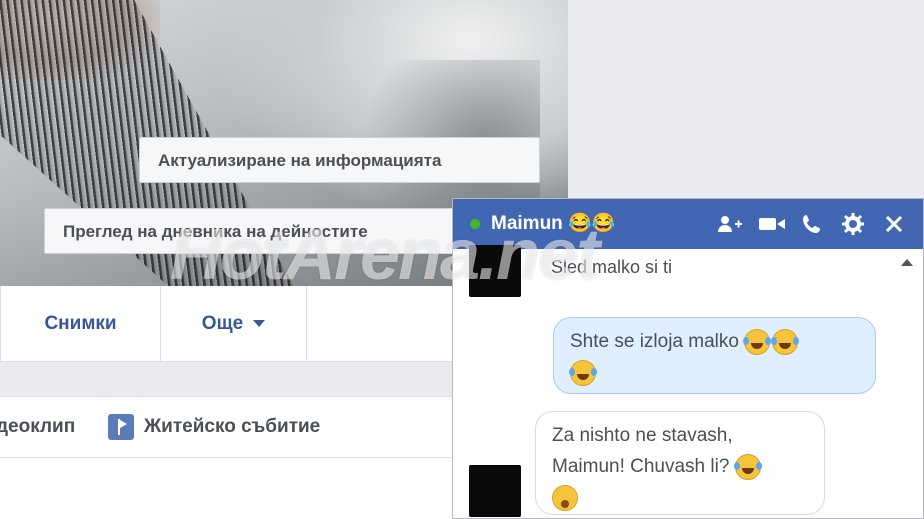 This screenshot has width=924, height=519. I want to click on message-outgoing: Shte se izloja malko, so click(714, 355).